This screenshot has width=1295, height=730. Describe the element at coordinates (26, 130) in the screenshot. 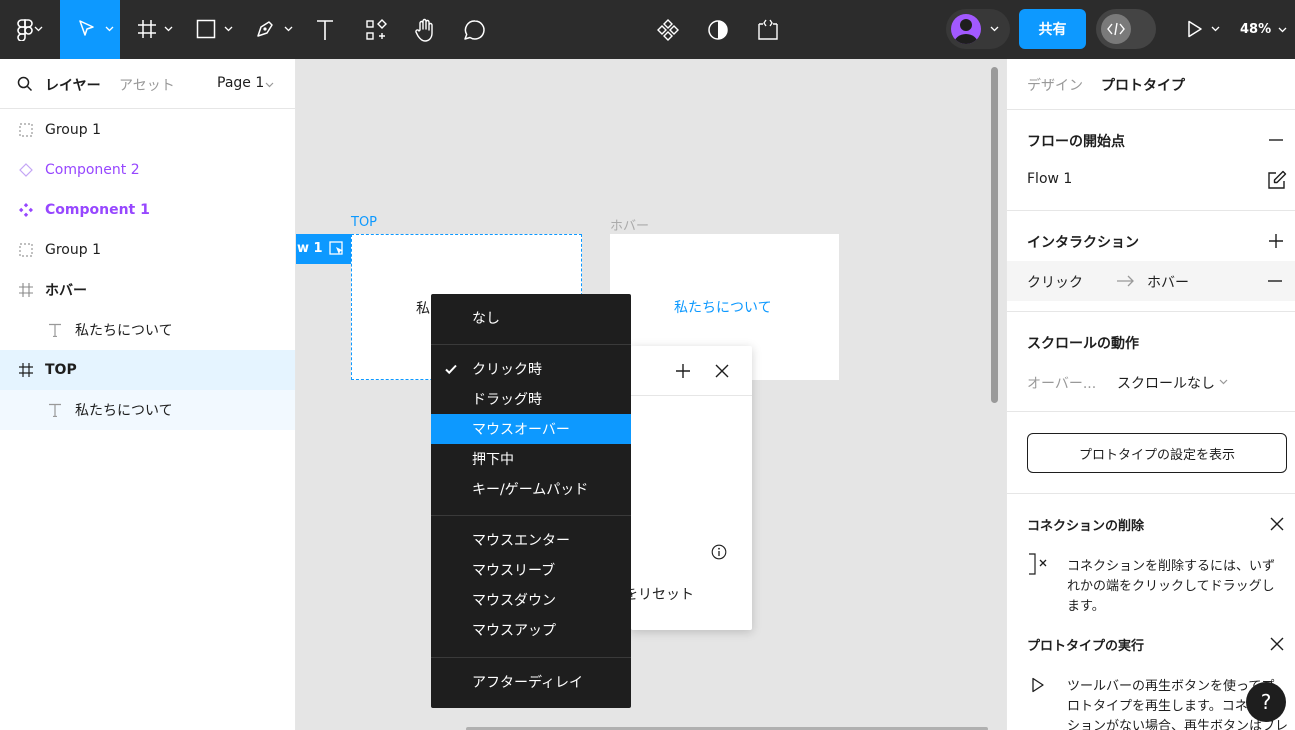

I see `group-icon` at that location.